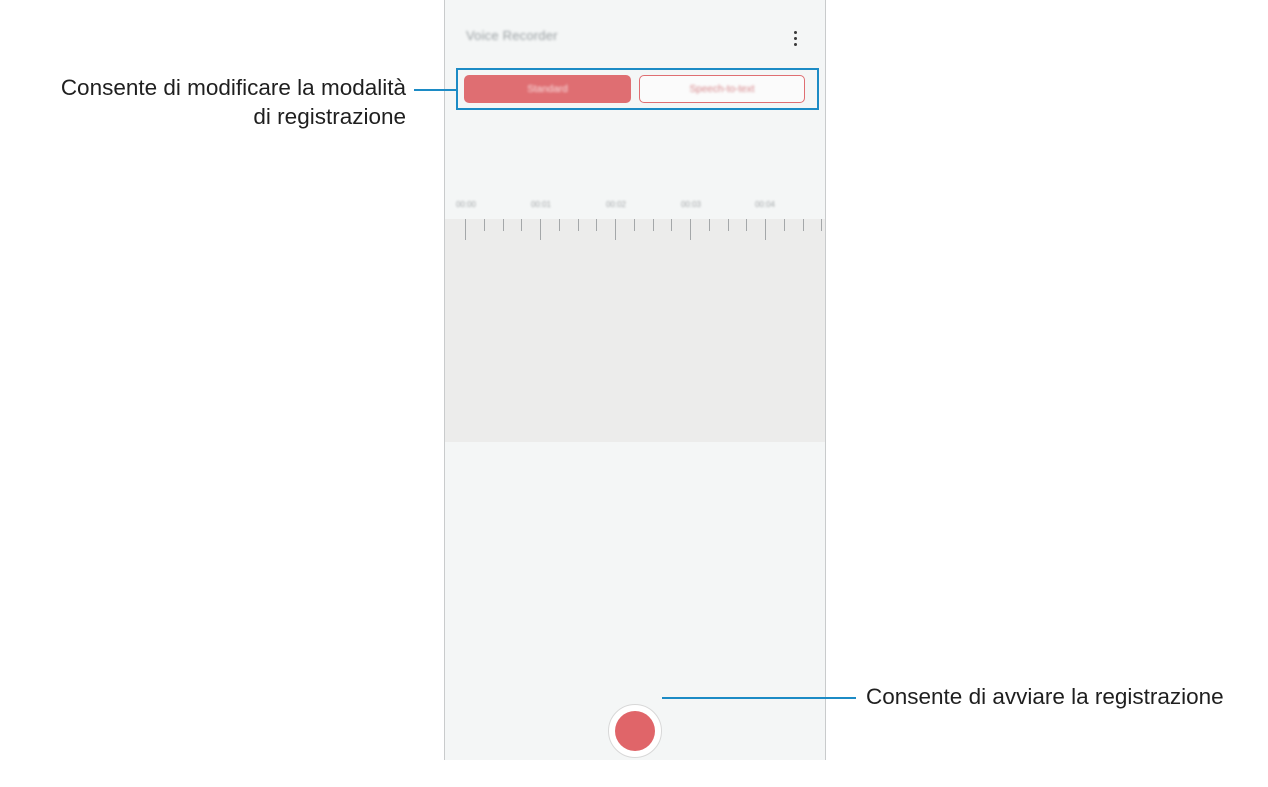 The image size is (1268, 787). I want to click on record-icon, so click(635, 731).